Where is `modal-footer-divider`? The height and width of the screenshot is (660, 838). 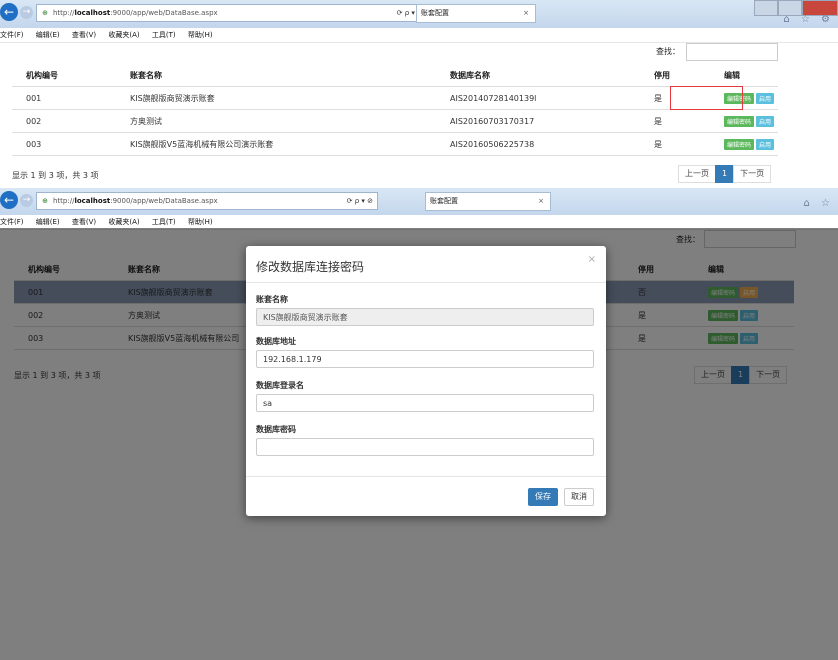
modal-footer-divider is located at coordinates (426, 476).